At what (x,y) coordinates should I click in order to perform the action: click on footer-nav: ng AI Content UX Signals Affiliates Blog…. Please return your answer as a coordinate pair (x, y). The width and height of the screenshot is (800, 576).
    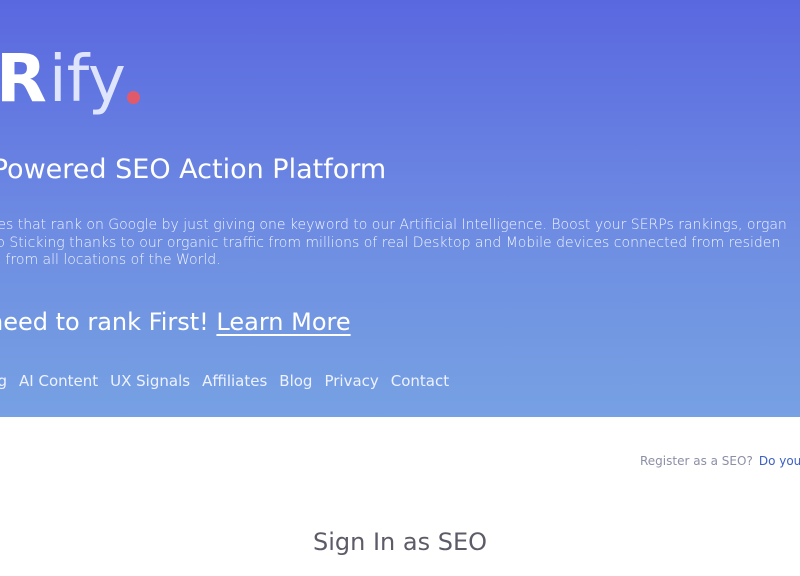
    Looking at the image, I should click on (224, 381).